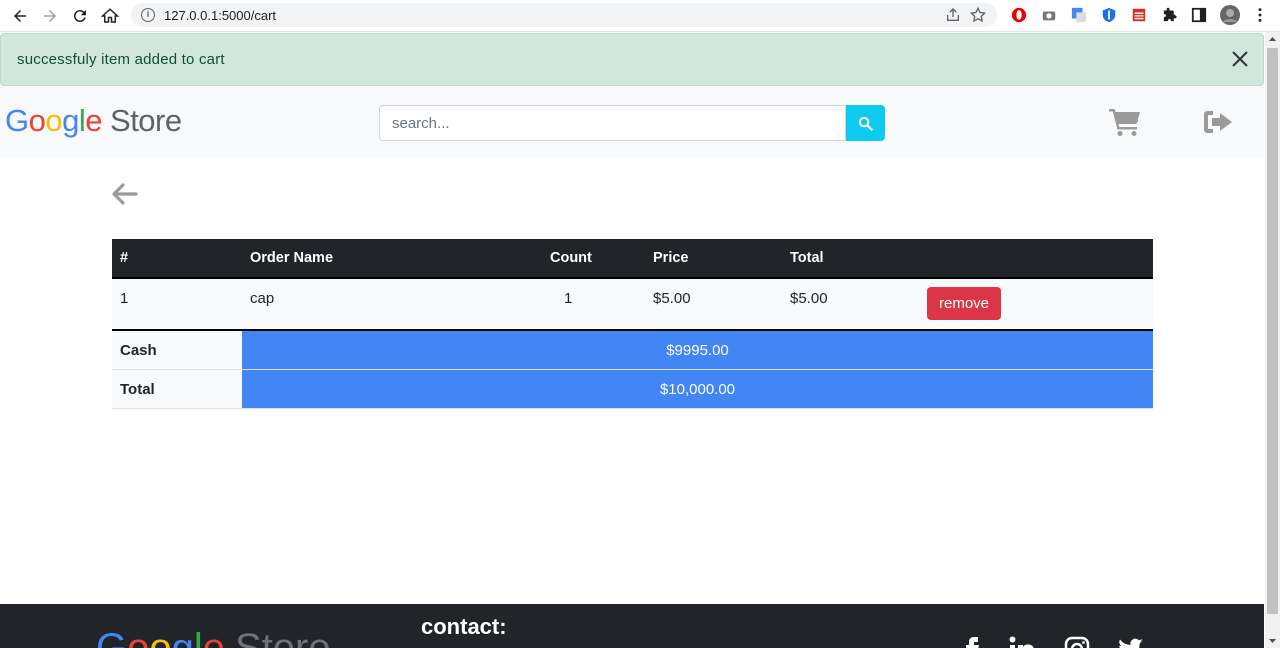 The image size is (1280, 648). I want to click on browser-toolbar: i 127.0.0.1:5000/cart, so click(640, 16).